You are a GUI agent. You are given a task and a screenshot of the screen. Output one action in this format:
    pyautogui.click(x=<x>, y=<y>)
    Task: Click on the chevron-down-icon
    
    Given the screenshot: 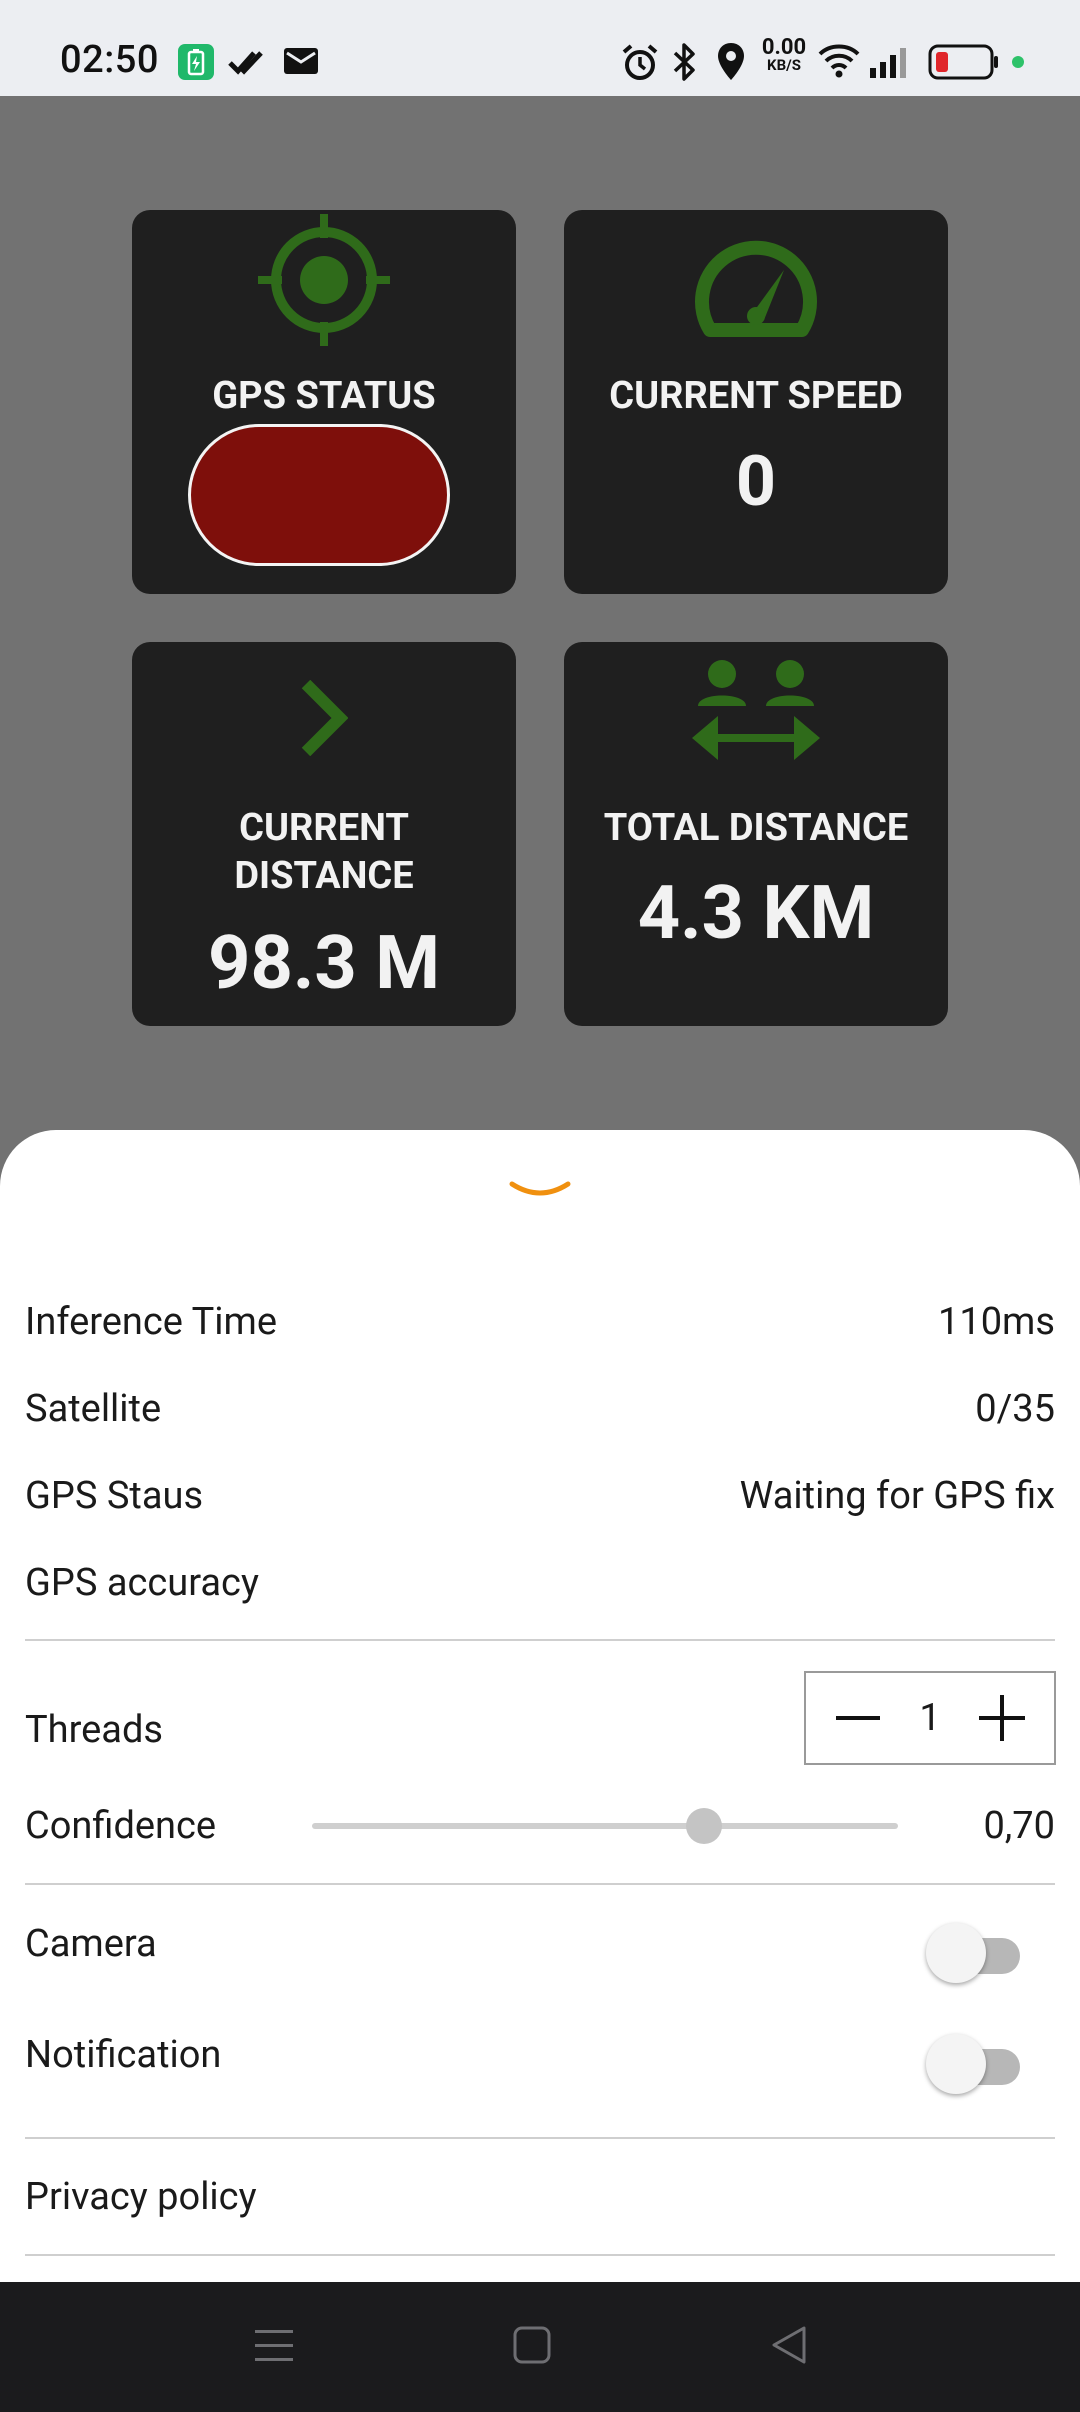 What is the action you would take?
    pyautogui.click(x=540, y=1193)
    